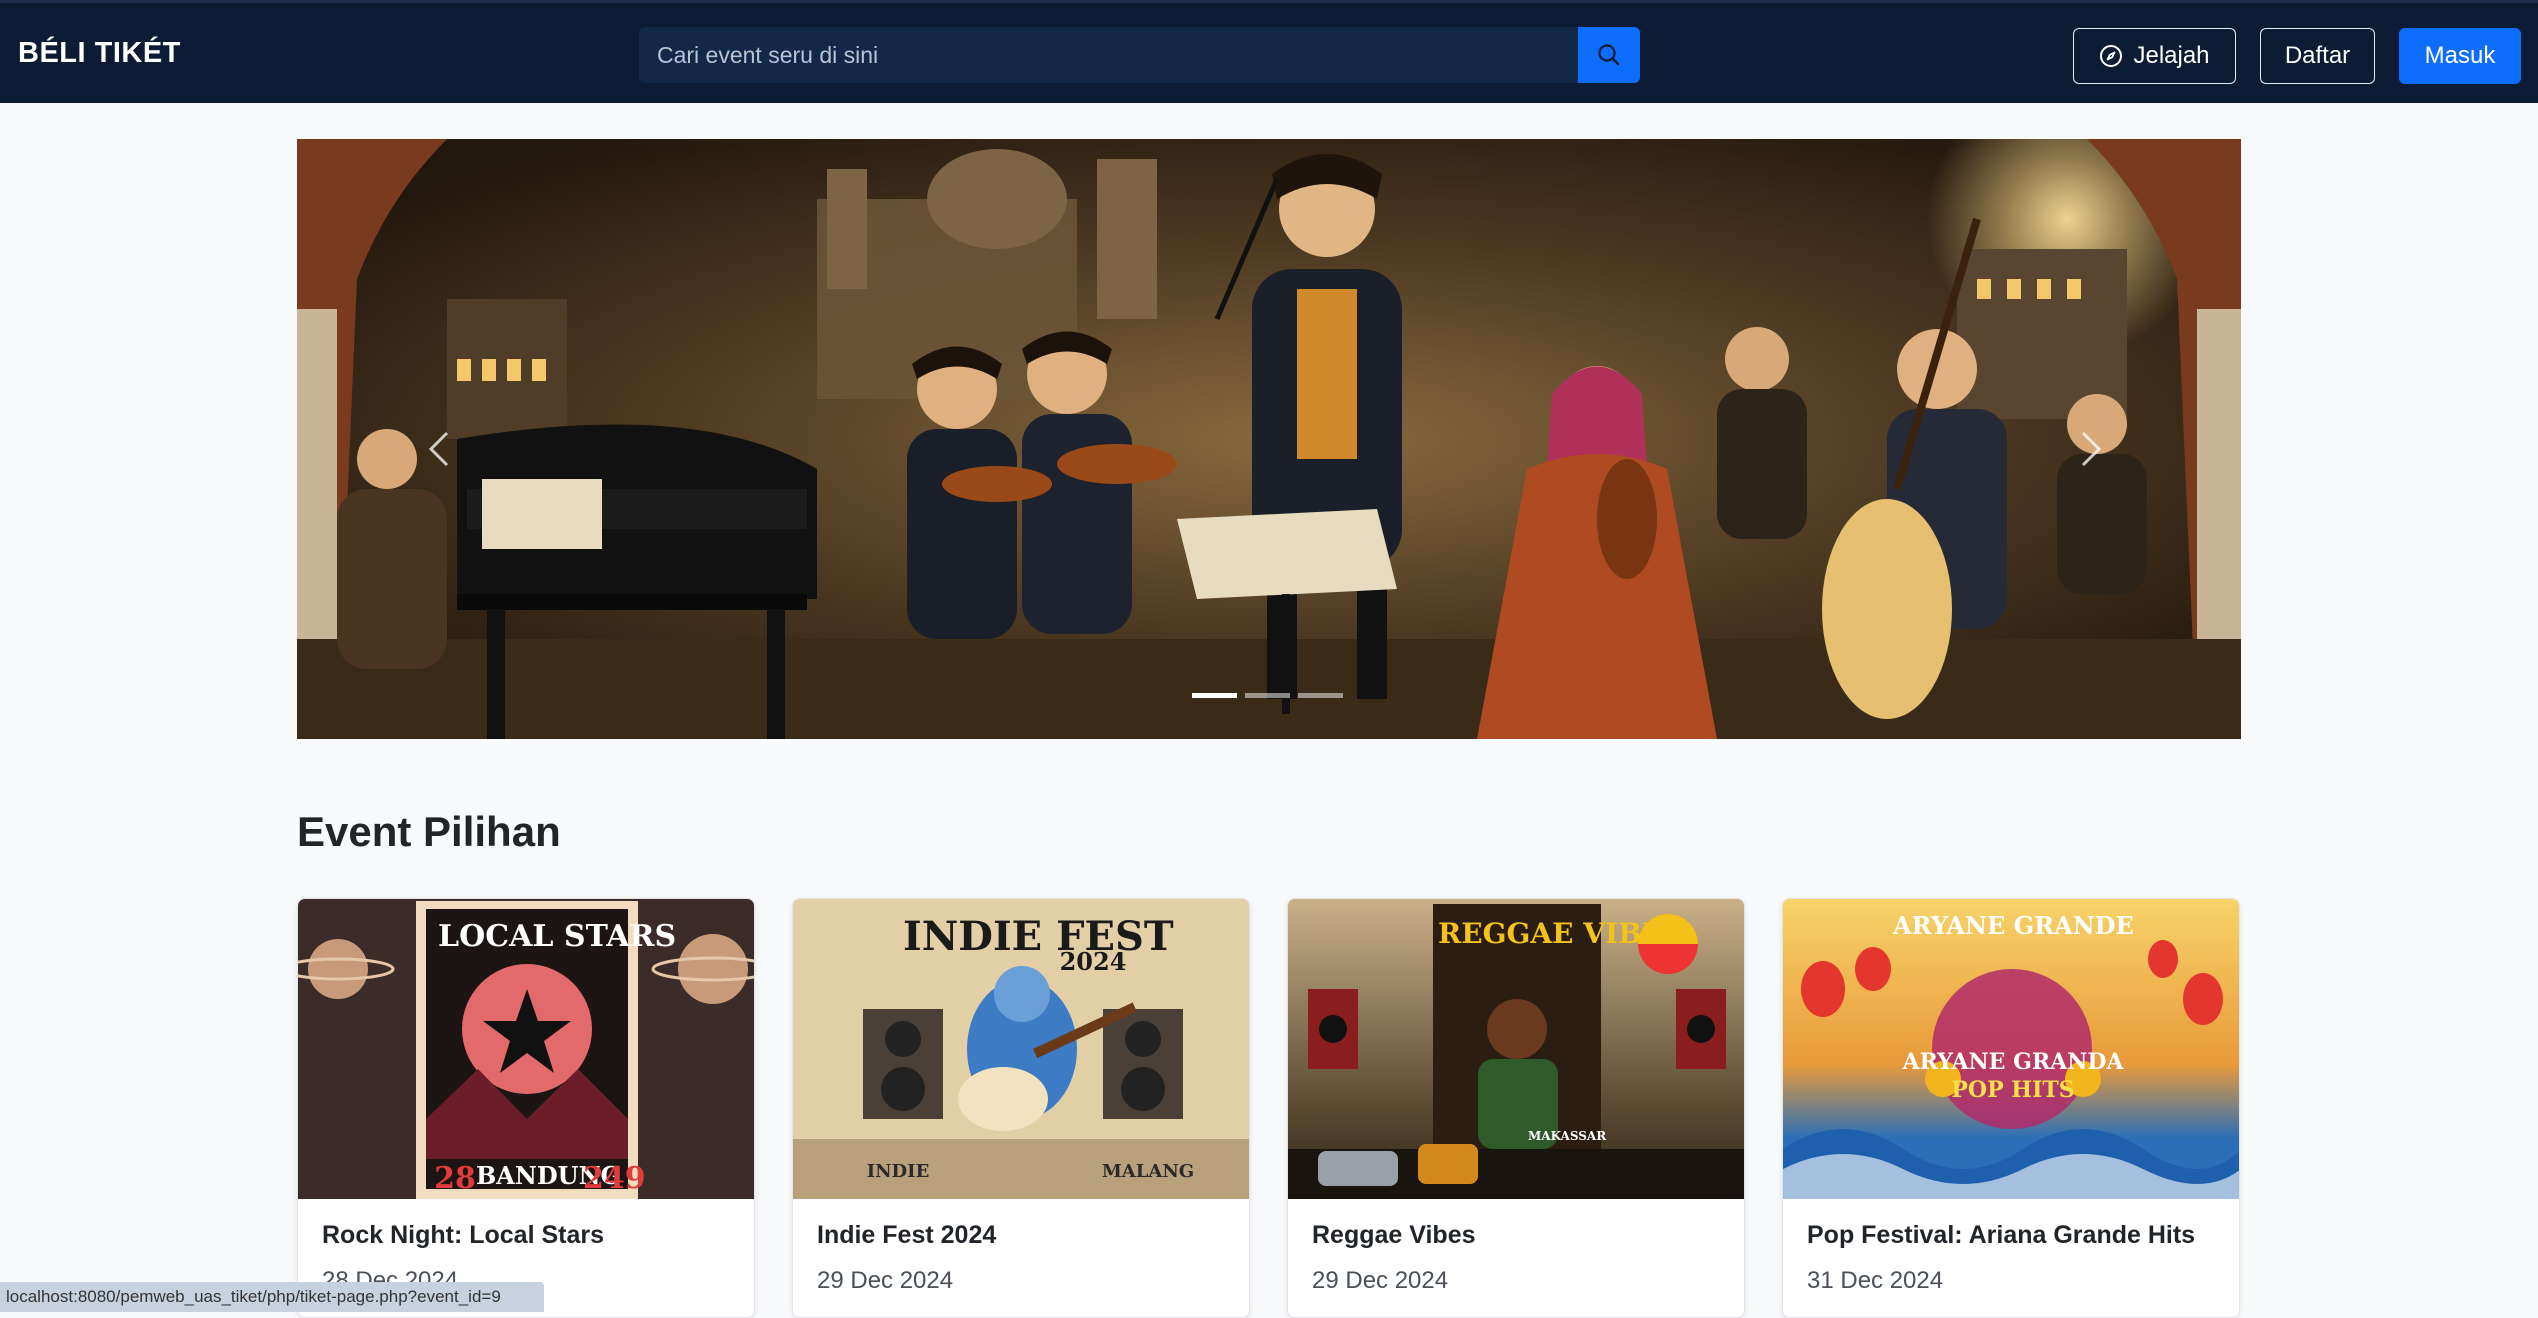 The width and height of the screenshot is (2538, 1318). Describe the element at coordinates (2013, 1062) in the screenshot. I see `poster-text-1: ARYANE GRANDA` at that location.